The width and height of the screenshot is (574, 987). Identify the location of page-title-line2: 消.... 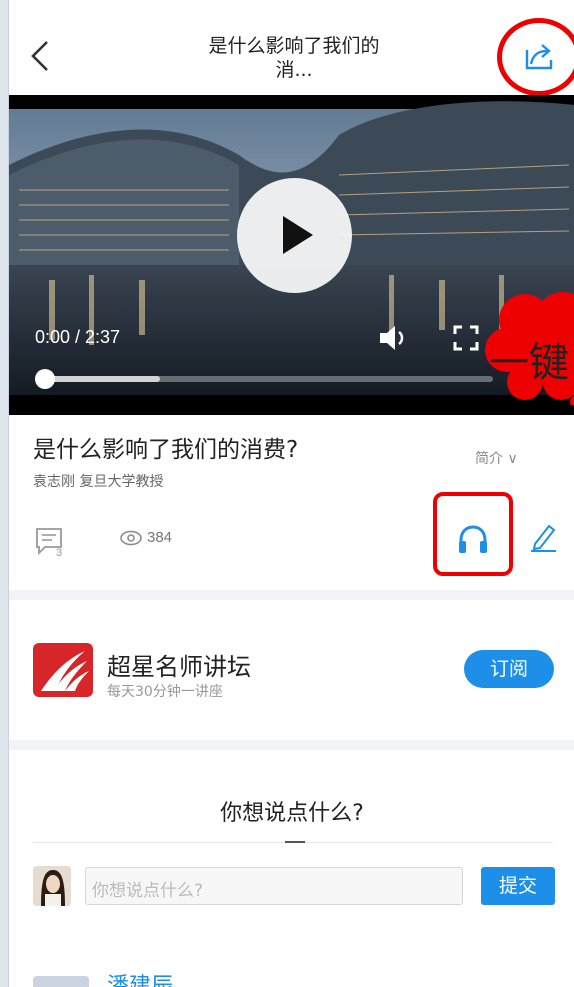
(294, 70).